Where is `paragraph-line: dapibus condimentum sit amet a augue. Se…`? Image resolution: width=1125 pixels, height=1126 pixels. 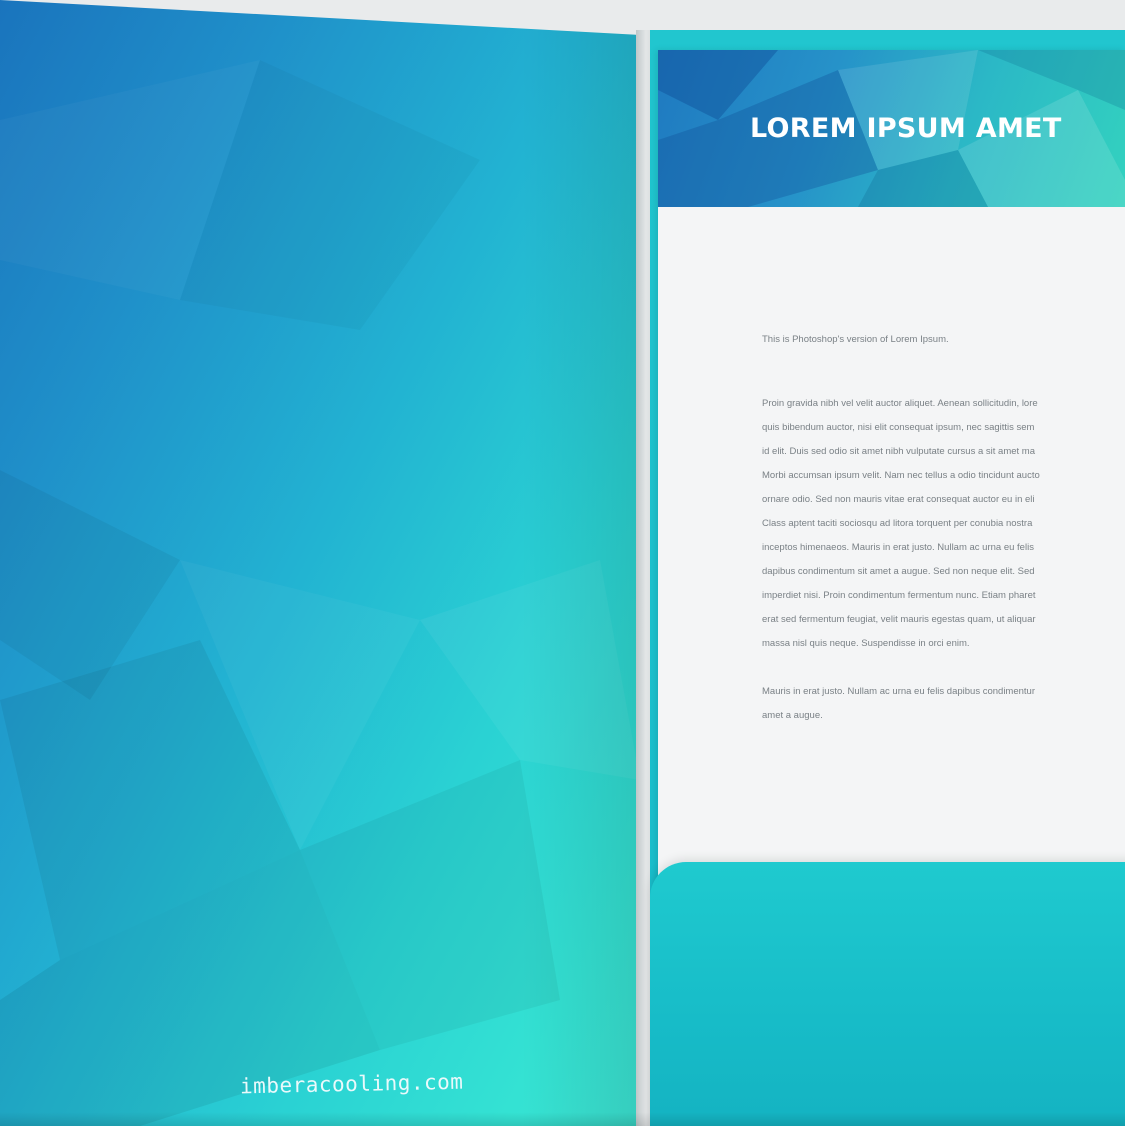 paragraph-line: dapibus condimentum sit amet a augue. Se… is located at coordinates (898, 571).